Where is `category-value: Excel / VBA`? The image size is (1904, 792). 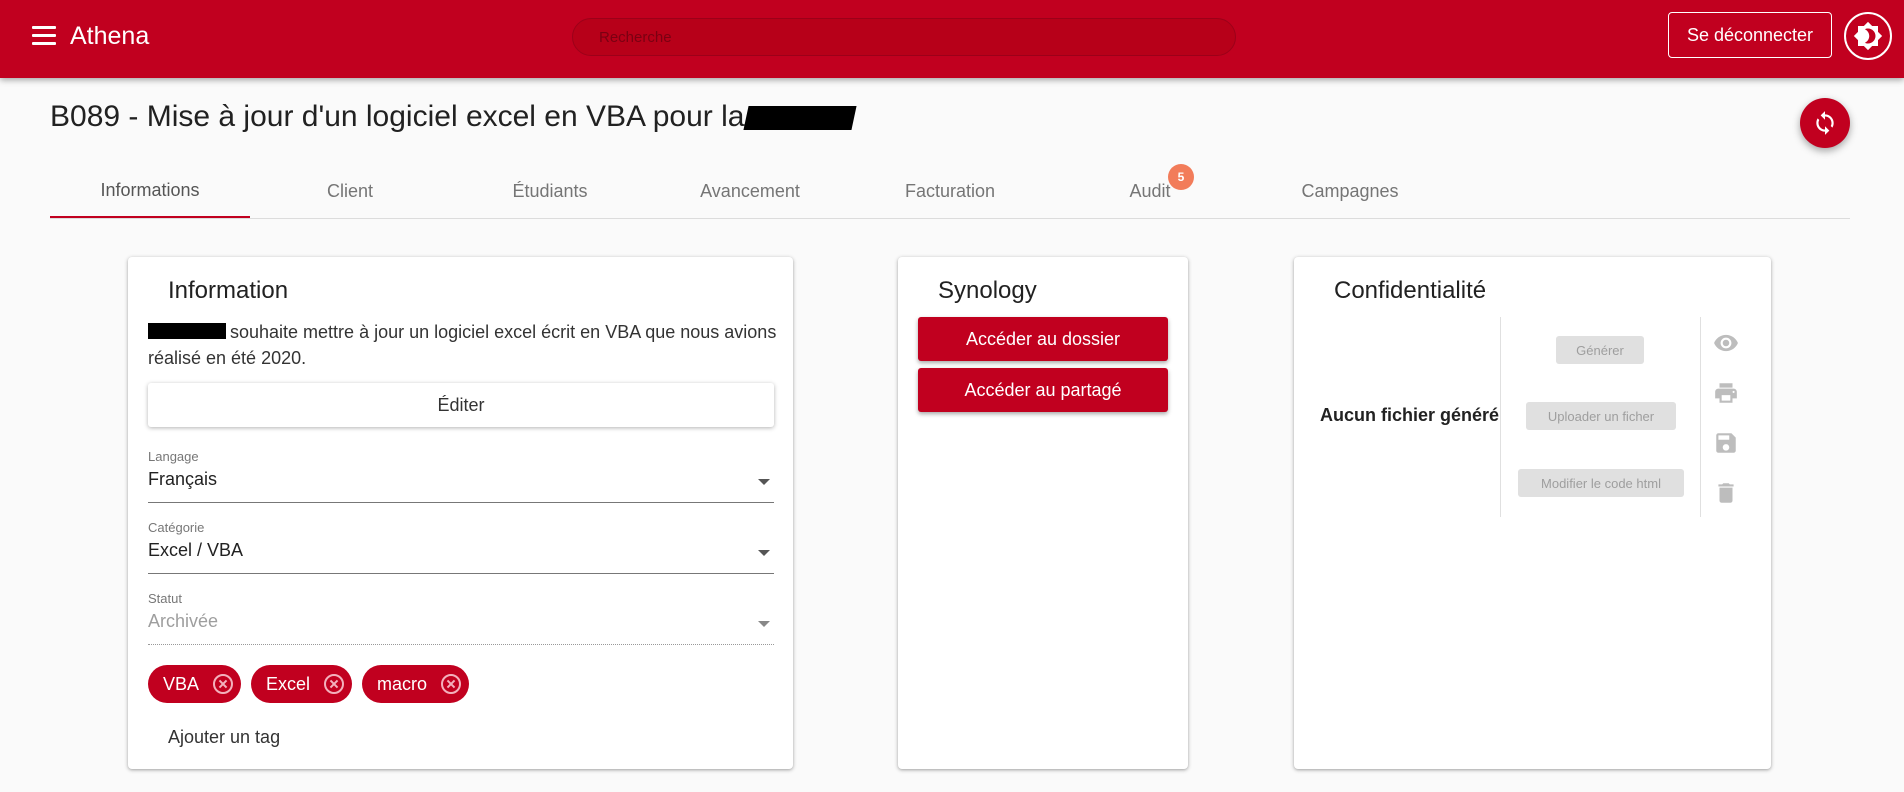
category-value: Excel / VBA is located at coordinates (196, 550).